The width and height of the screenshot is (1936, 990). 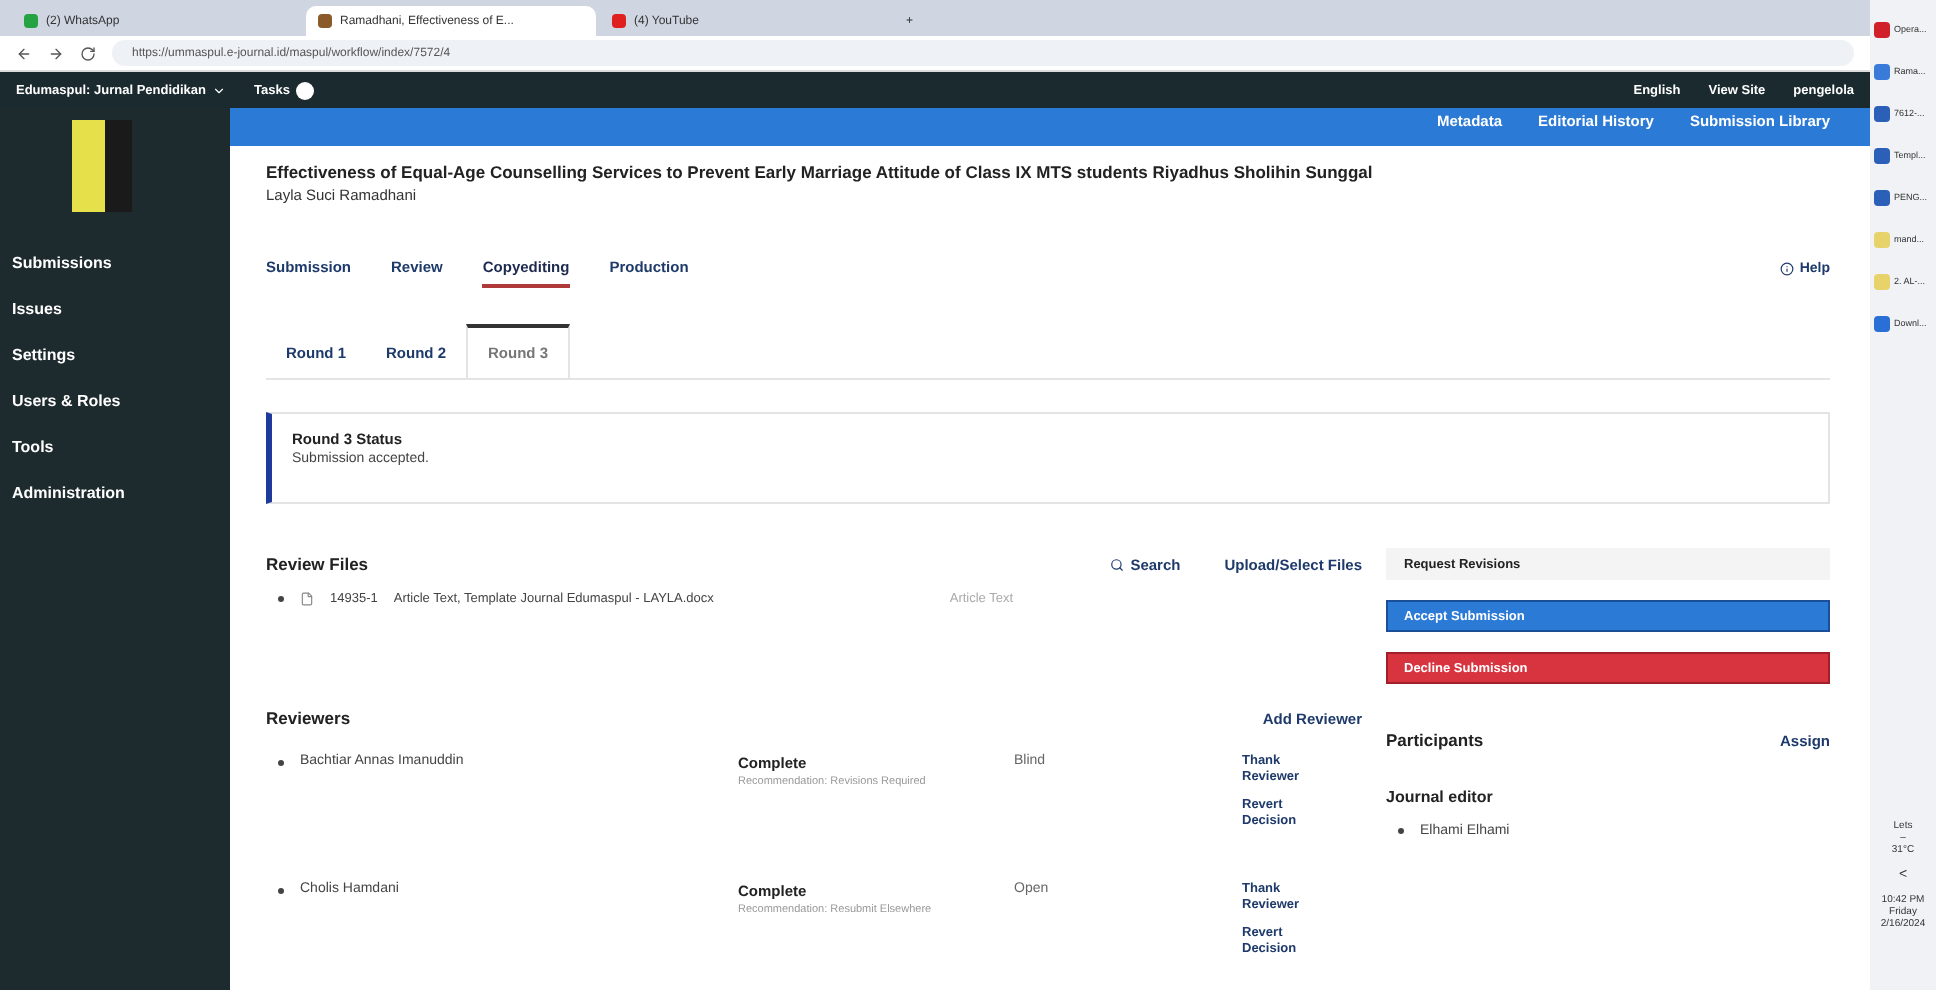 What do you see at coordinates (115, 263) in the screenshot?
I see `sidebar-item: Submissions` at bounding box center [115, 263].